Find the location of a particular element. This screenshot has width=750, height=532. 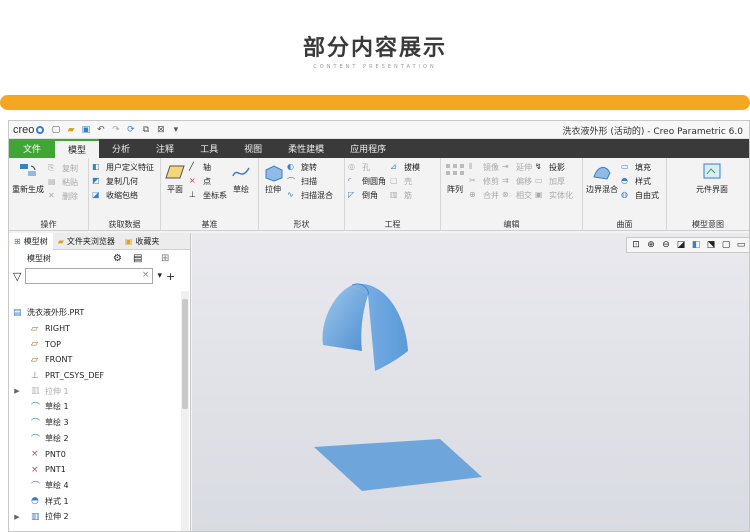

extend-button: ⇥ 延伸 is located at coordinates (517, 167).